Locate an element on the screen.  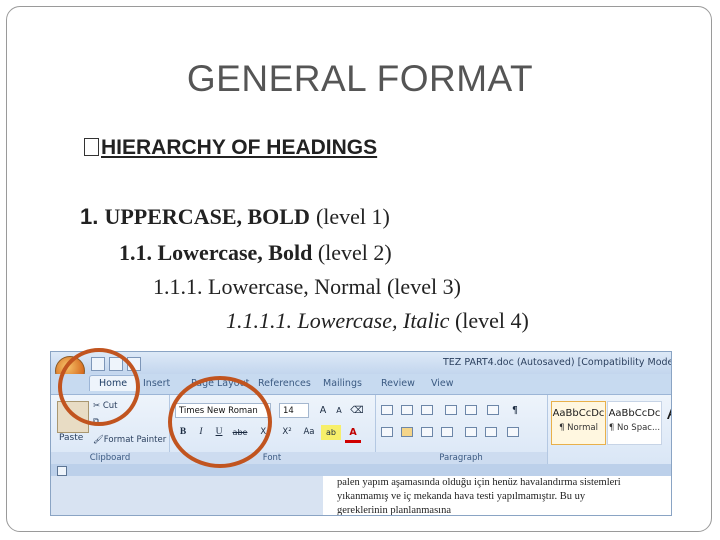
pilcrow-icon: ¶ is located at coordinates (515, 410).